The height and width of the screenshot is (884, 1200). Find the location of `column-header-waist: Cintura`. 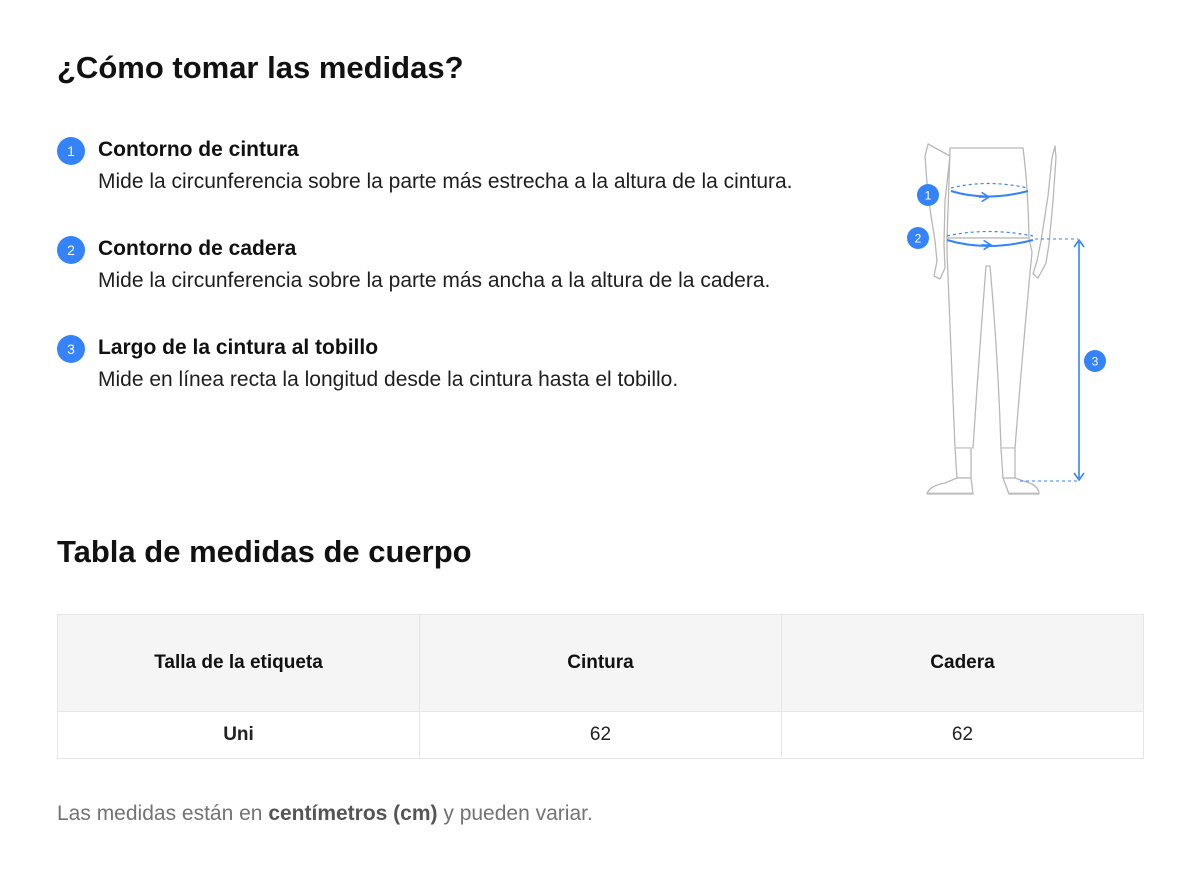

column-header-waist: Cintura is located at coordinates (600, 663).